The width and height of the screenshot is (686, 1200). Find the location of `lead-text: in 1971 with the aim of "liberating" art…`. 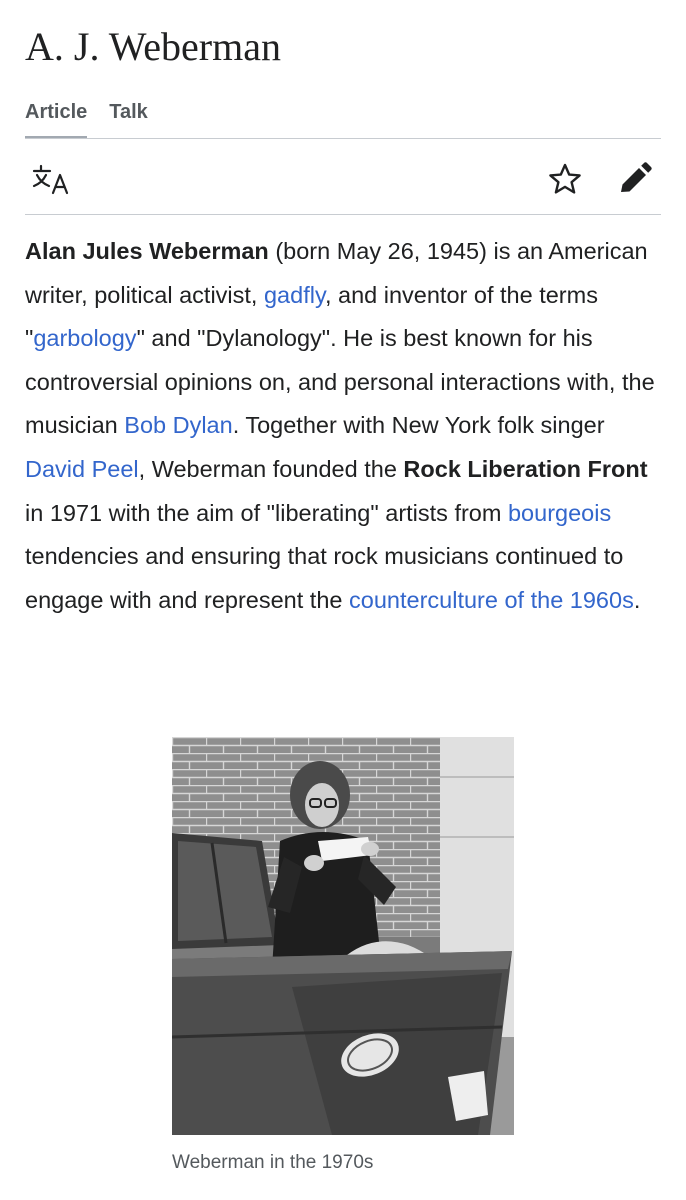

lead-text: in 1971 with the aim of "liberating" art… is located at coordinates (266, 512).